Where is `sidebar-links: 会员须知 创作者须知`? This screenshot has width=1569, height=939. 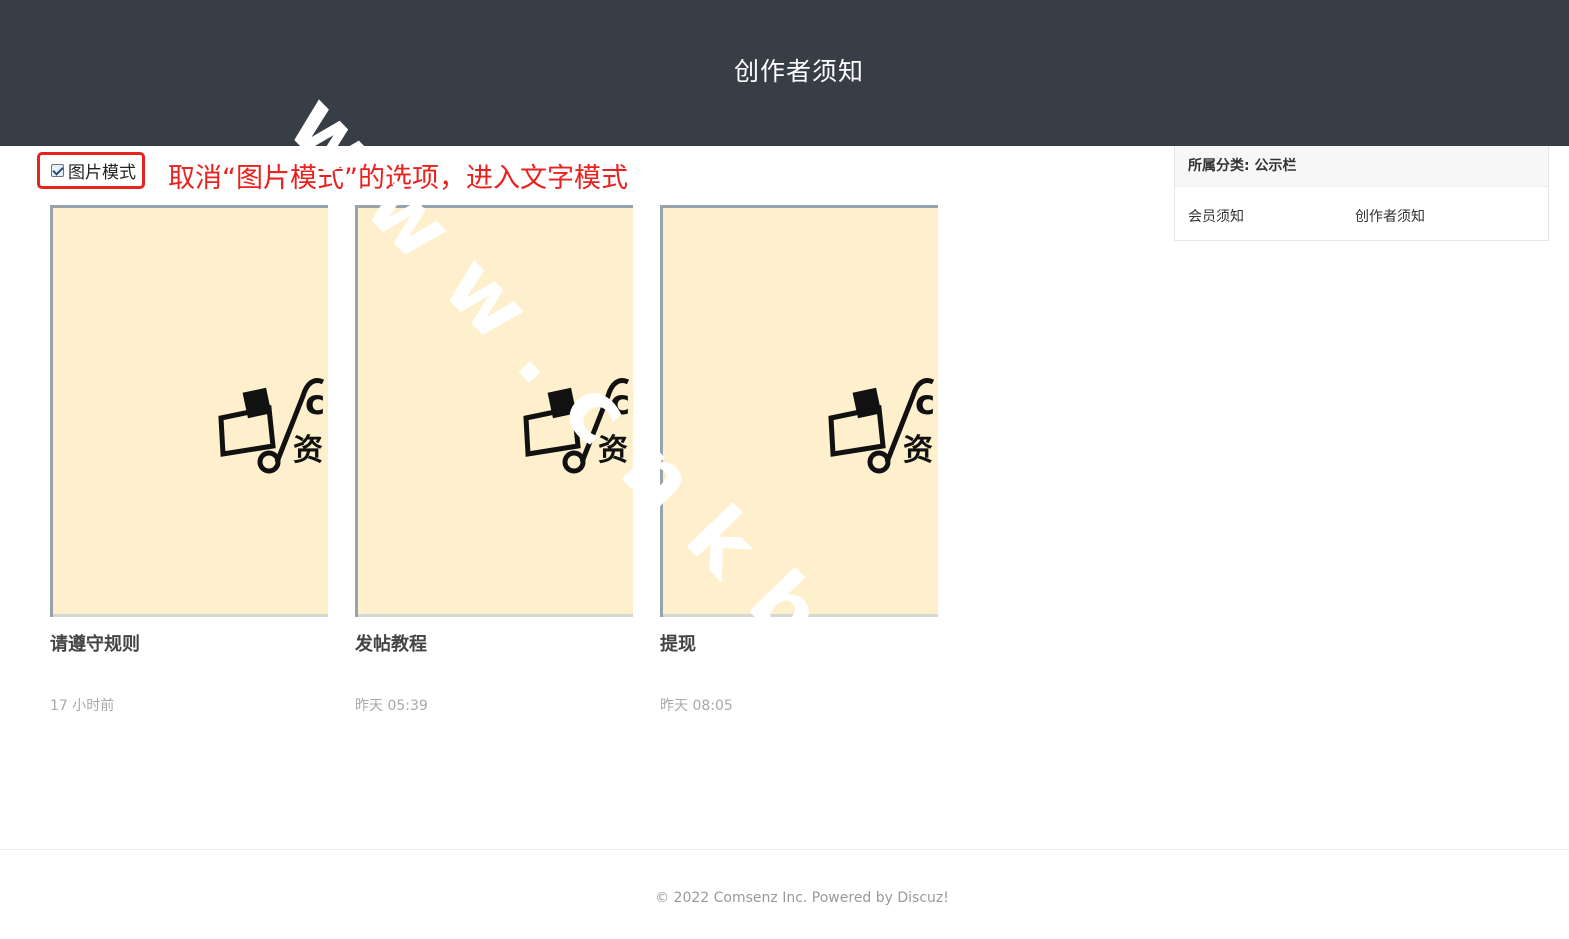 sidebar-links: 会员须知 创作者须知 is located at coordinates (1361, 214).